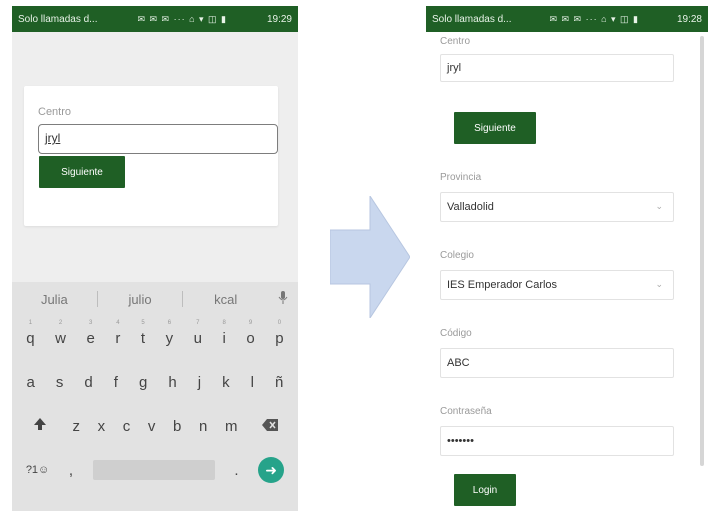 Image resolution: width=708 pixels, height=520 pixels. I want to click on key-j: j, so click(199, 382).